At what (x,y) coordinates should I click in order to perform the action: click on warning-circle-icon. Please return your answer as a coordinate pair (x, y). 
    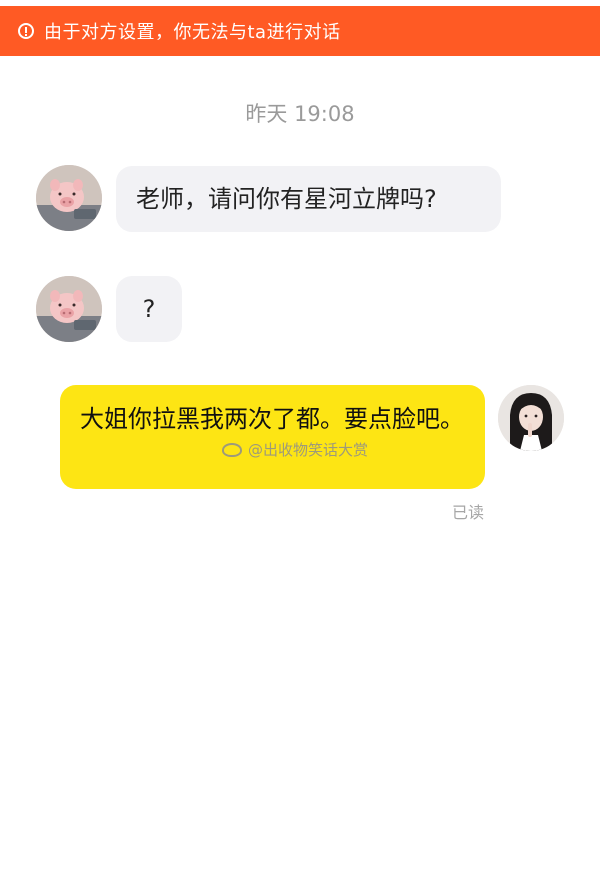
    Looking at the image, I should click on (26, 31).